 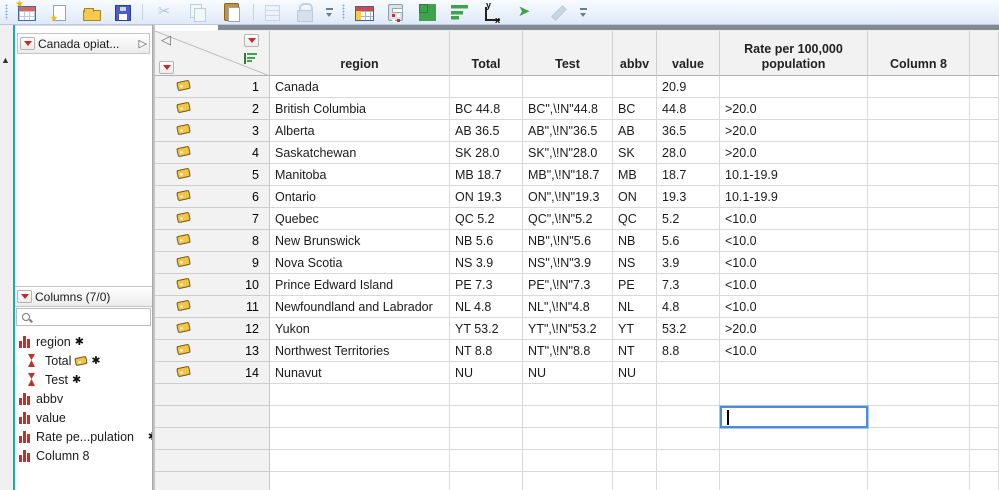 I want to click on disclosure-icon: ▷, so click(x=143, y=43).